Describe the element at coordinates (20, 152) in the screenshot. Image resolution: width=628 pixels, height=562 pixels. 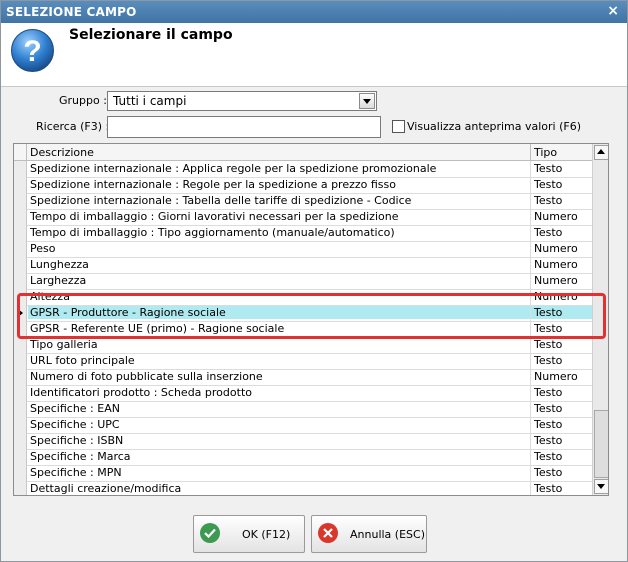
I see `row-indicator-header` at that location.